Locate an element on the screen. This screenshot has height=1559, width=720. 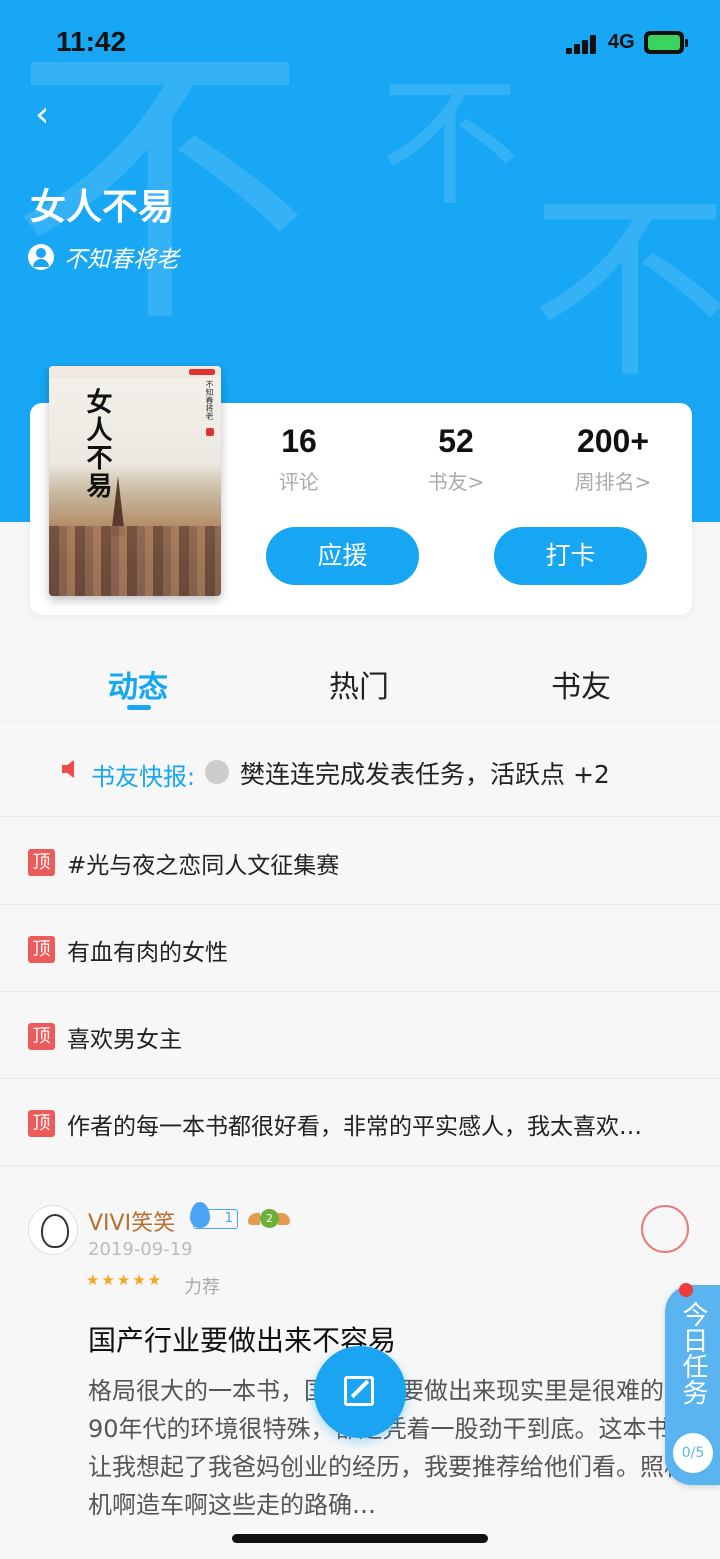
news-label: 书友快报: is located at coordinates (143, 777).